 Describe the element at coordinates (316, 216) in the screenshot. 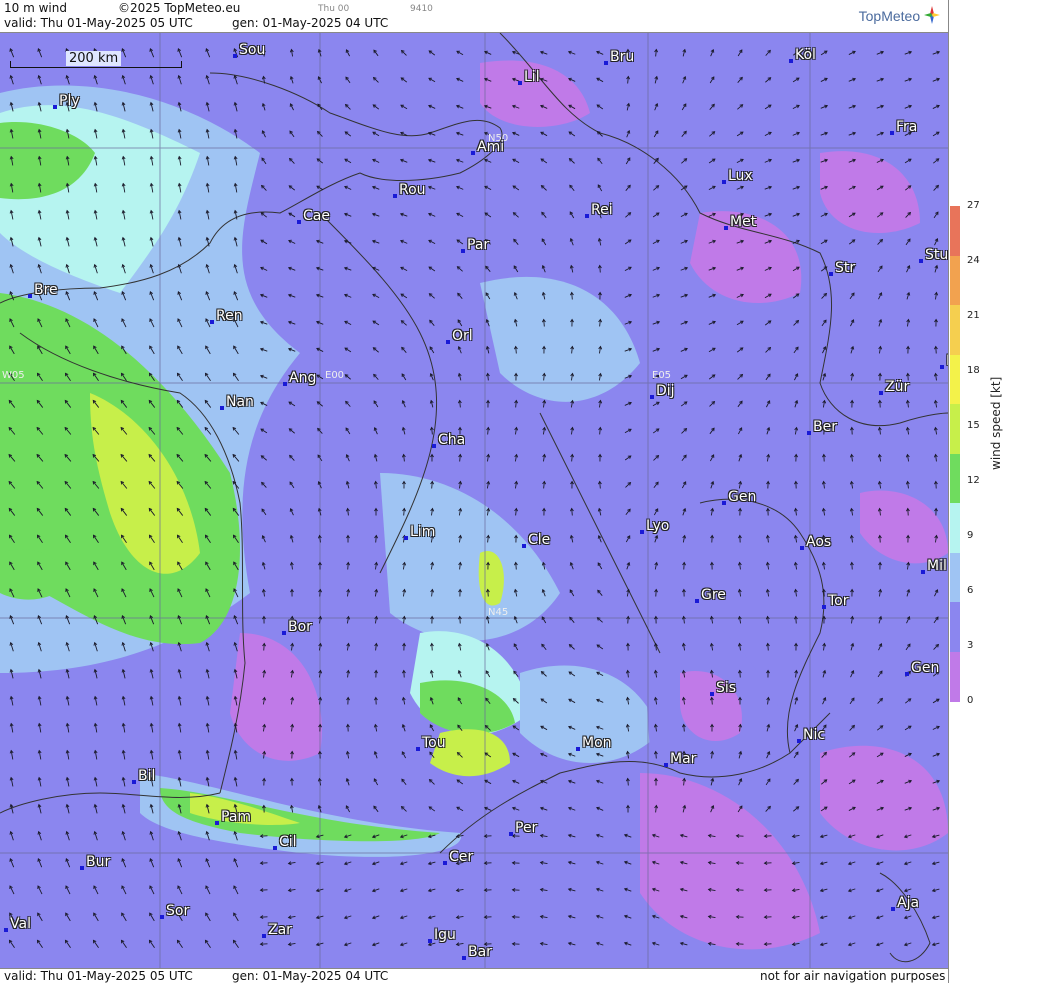

I see `city-label: Cae` at that location.